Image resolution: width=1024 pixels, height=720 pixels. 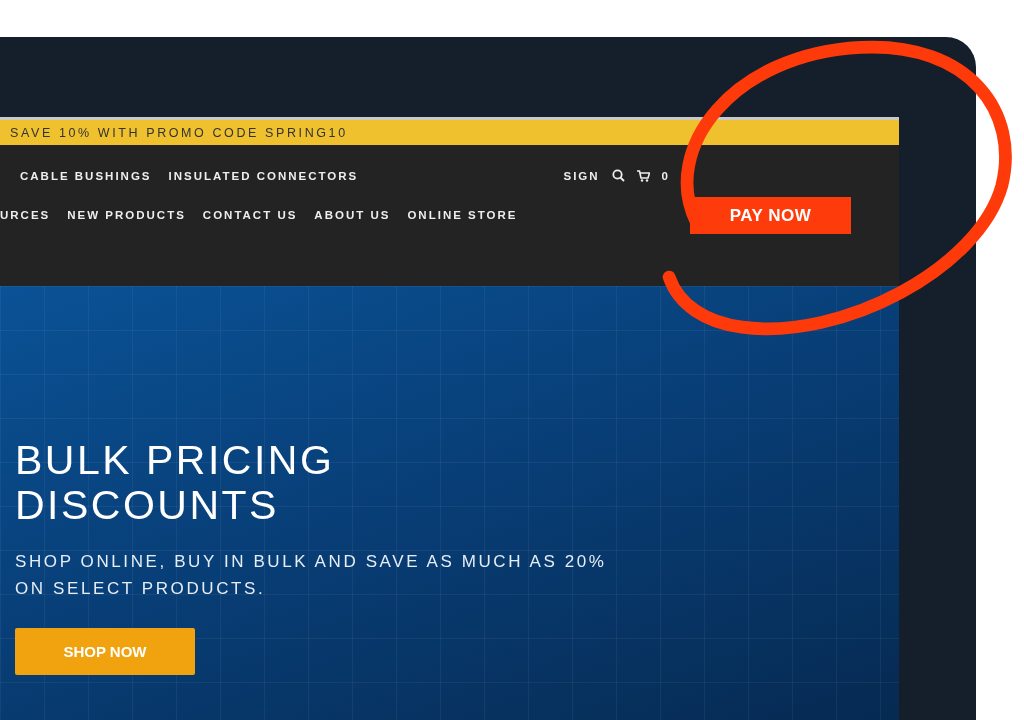 What do you see at coordinates (581, 175) in the screenshot?
I see `sign-in-link: SIGN` at bounding box center [581, 175].